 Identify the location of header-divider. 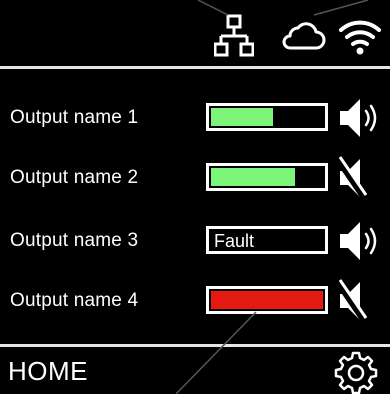
(195, 67).